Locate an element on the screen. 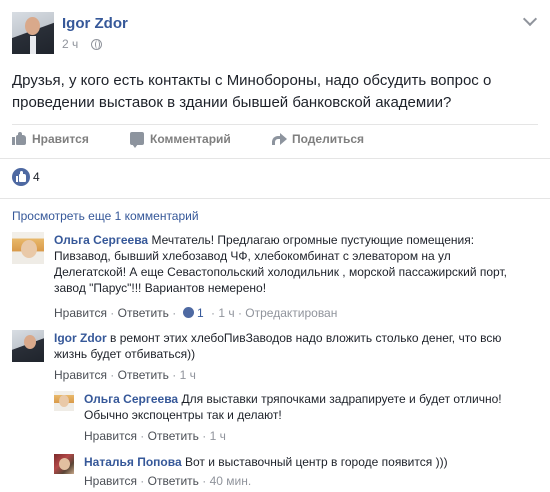 The width and height of the screenshot is (550, 492). like-button-label: Нравится is located at coordinates (60, 139).